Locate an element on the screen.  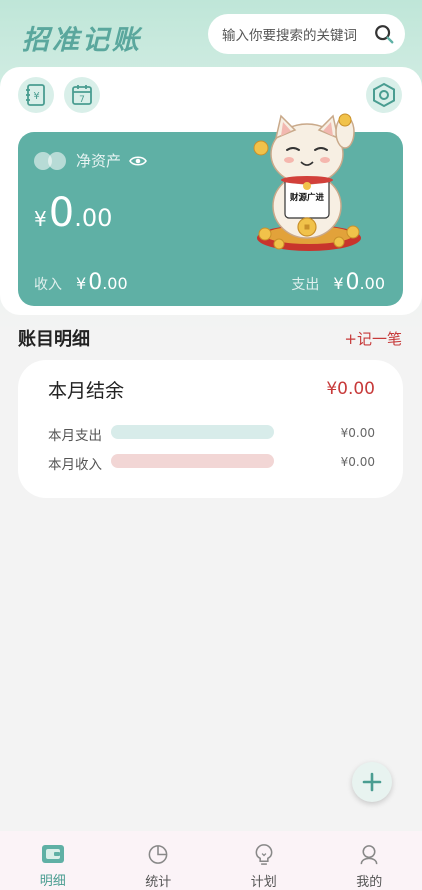
search-icon is located at coordinates (384, 34).